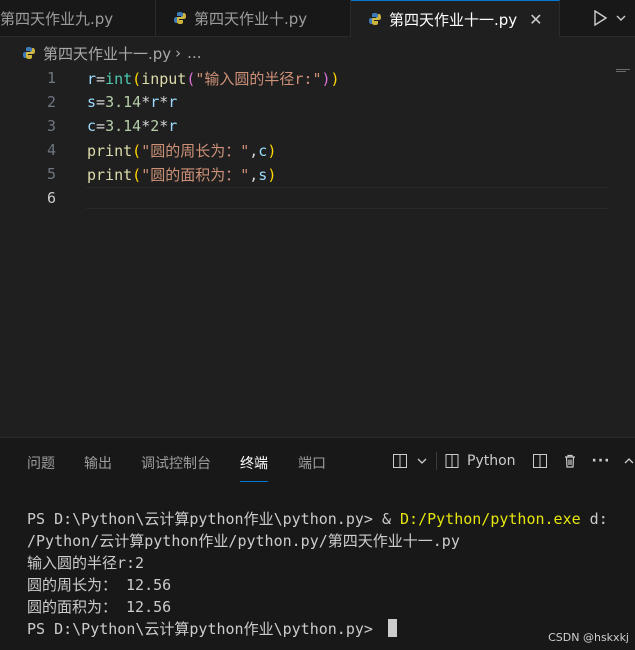 Image resolution: width=635 pixels, height=650 pixels. I want to click on code-line: 1 r=int(input("输入圆的半径r:")), so click(317, 78).